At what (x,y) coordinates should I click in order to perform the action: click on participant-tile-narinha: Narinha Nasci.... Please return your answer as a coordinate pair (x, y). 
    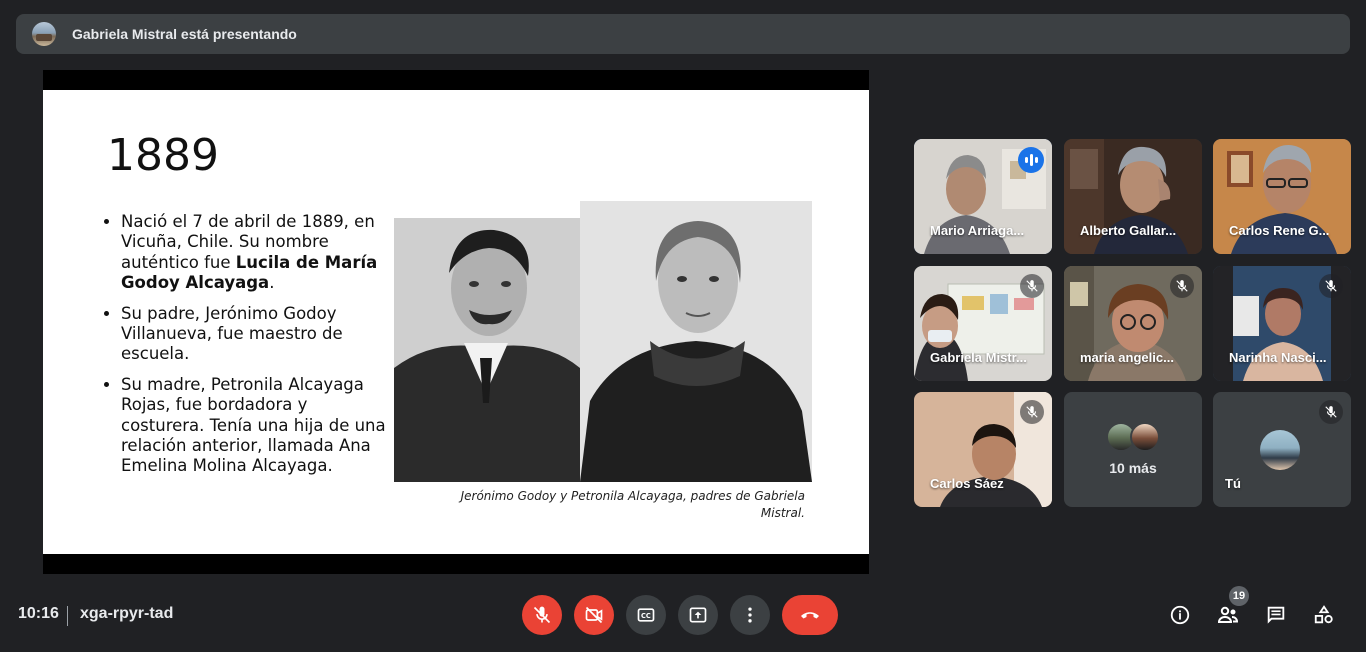
    Looking at the image, I should click on (1282, 323).